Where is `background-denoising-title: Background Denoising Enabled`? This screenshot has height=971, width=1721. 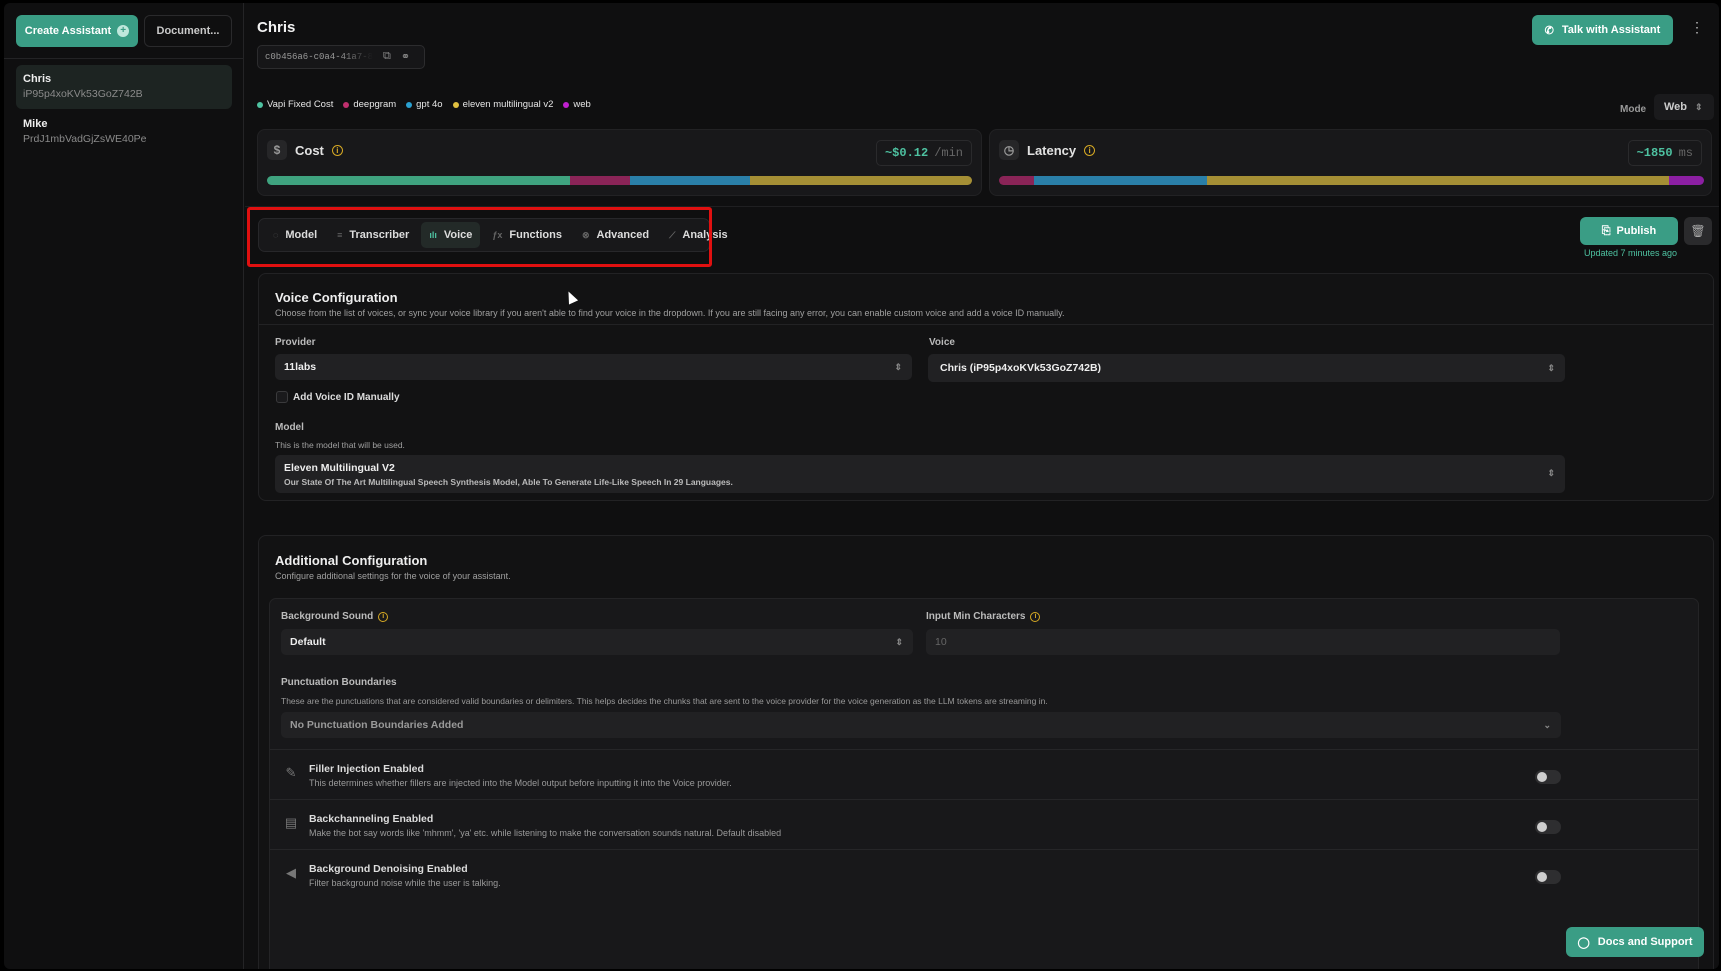 background-denoising-title: Background Denoising Enabled is located at coordinates (388, 869).